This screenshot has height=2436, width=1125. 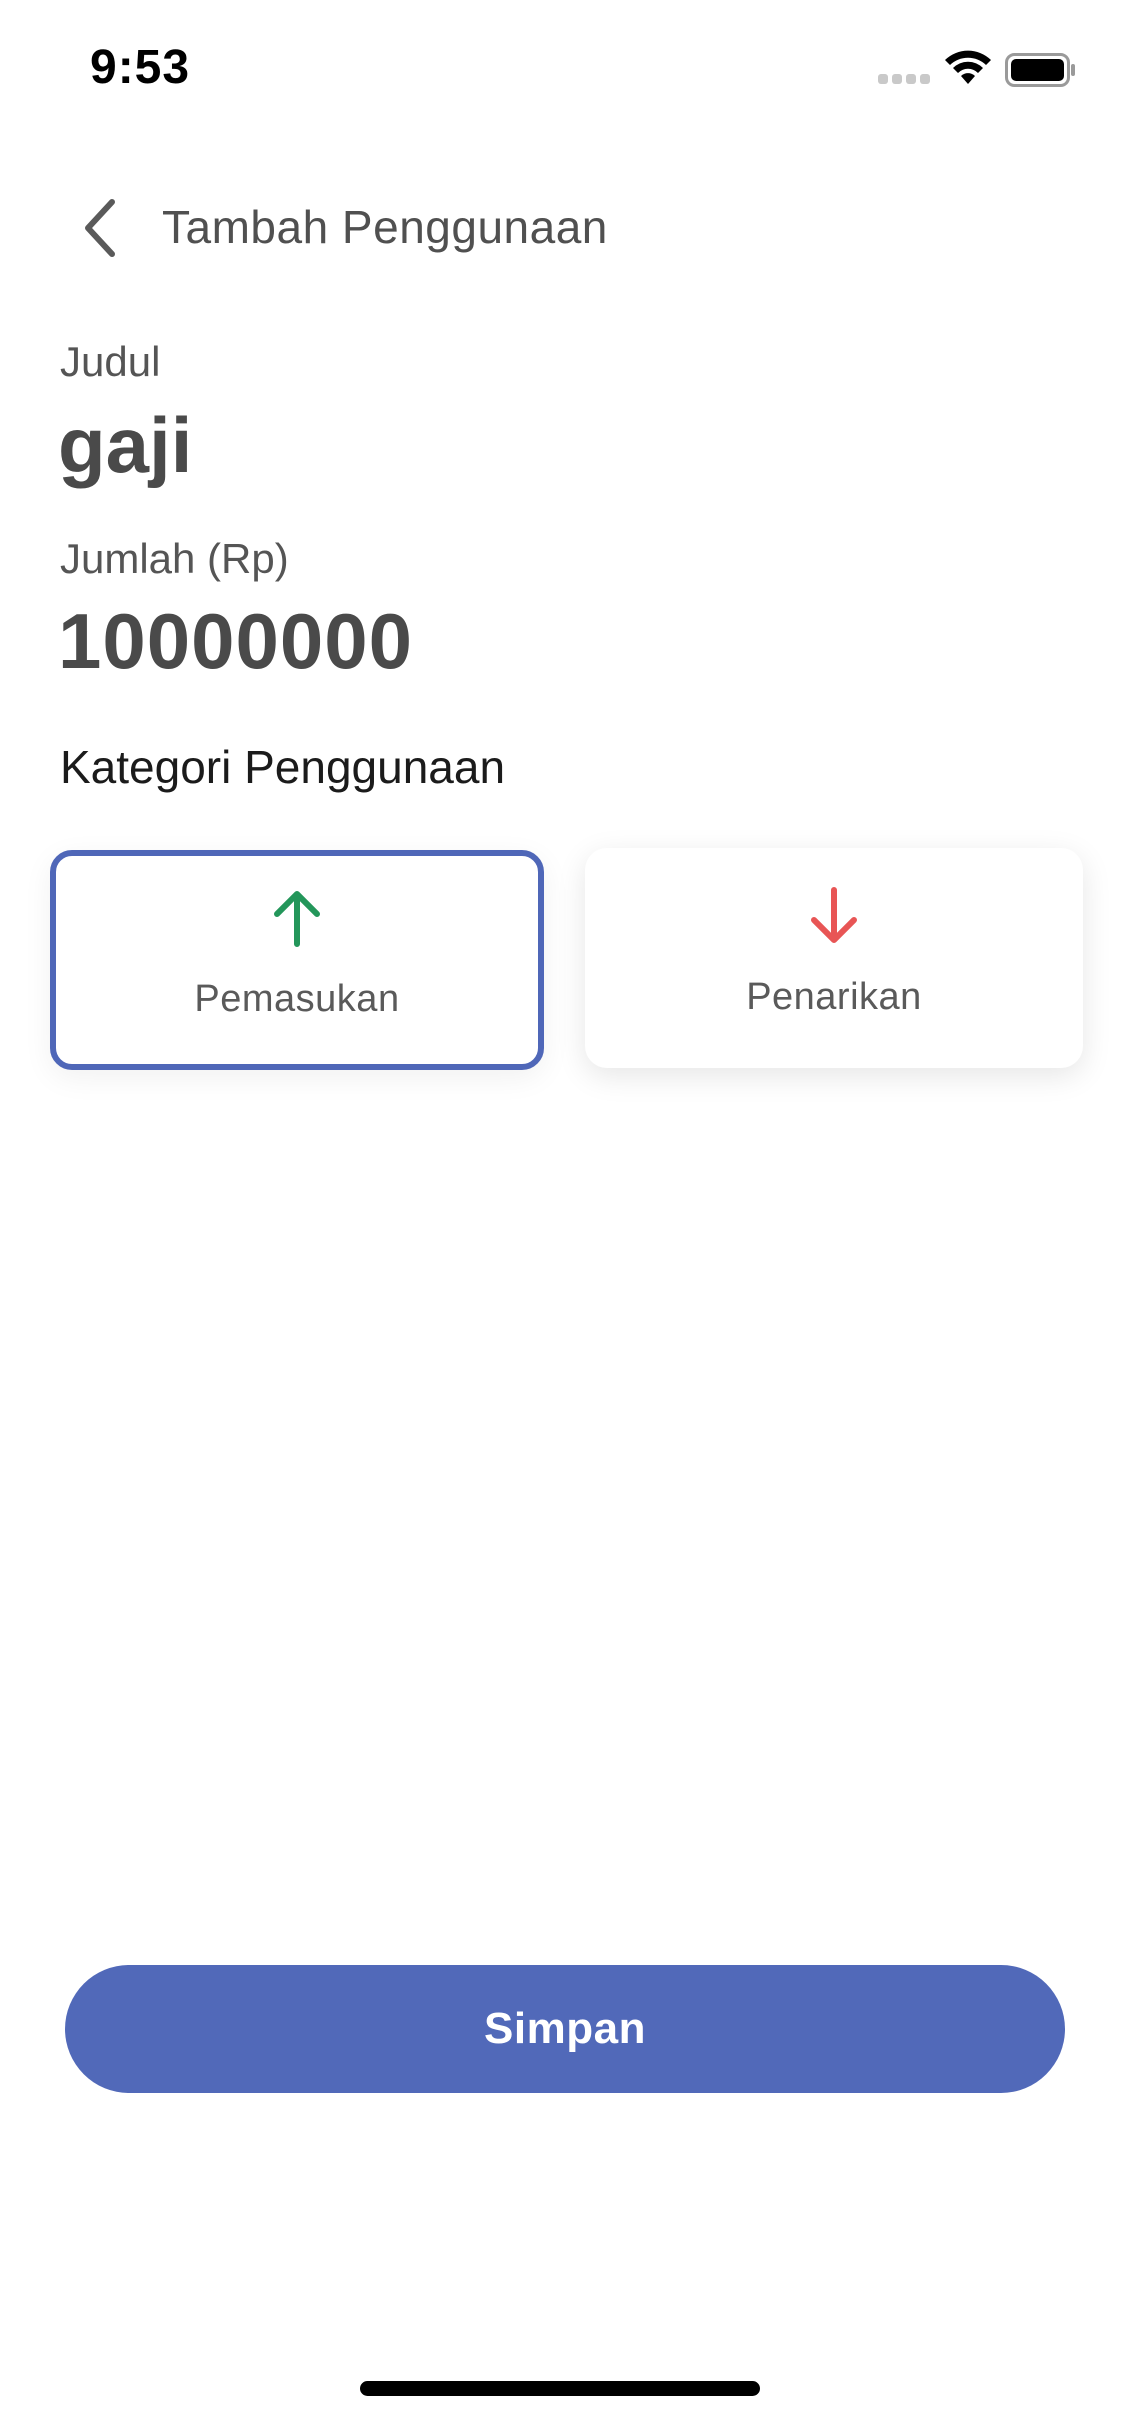 What do you see at coordinates (297, 960) in the screenshot?
I see `category-option-pemasukan: Pemasukan` at bounding box center [297, 960].